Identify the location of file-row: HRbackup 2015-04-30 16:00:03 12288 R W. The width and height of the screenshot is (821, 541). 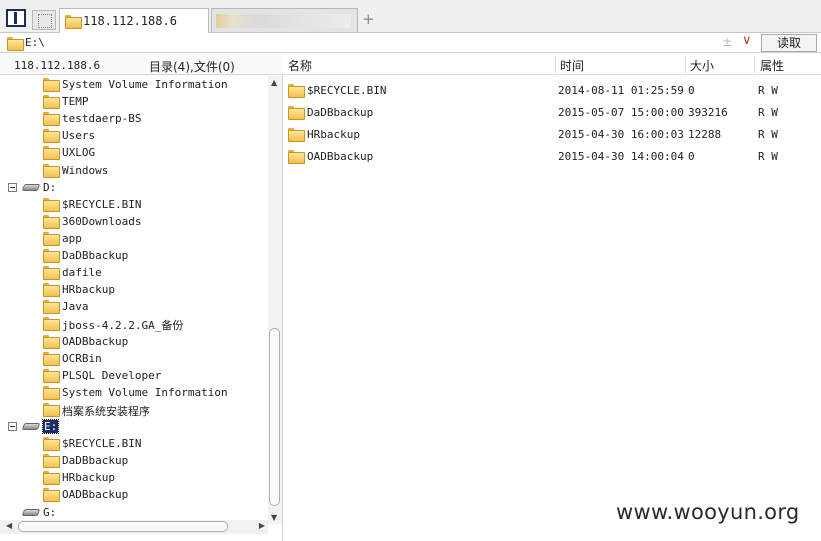
(552, 134).